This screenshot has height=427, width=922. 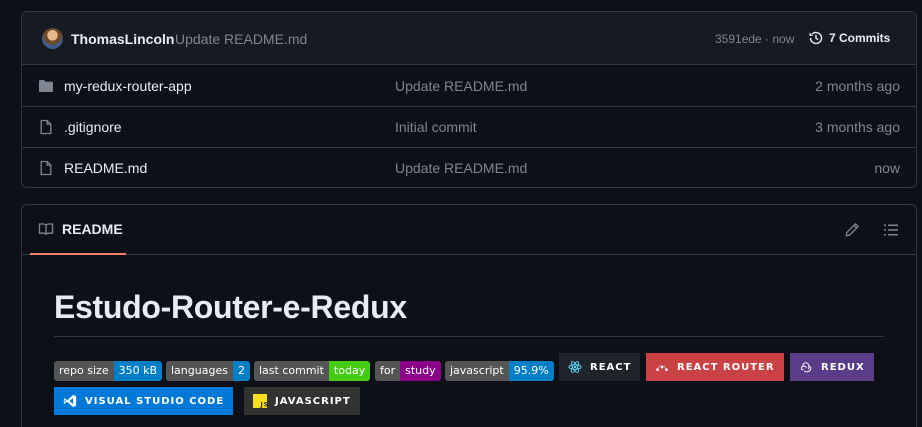 I want to click on commits-link: 7 Commits, so click(x=849, y=38).